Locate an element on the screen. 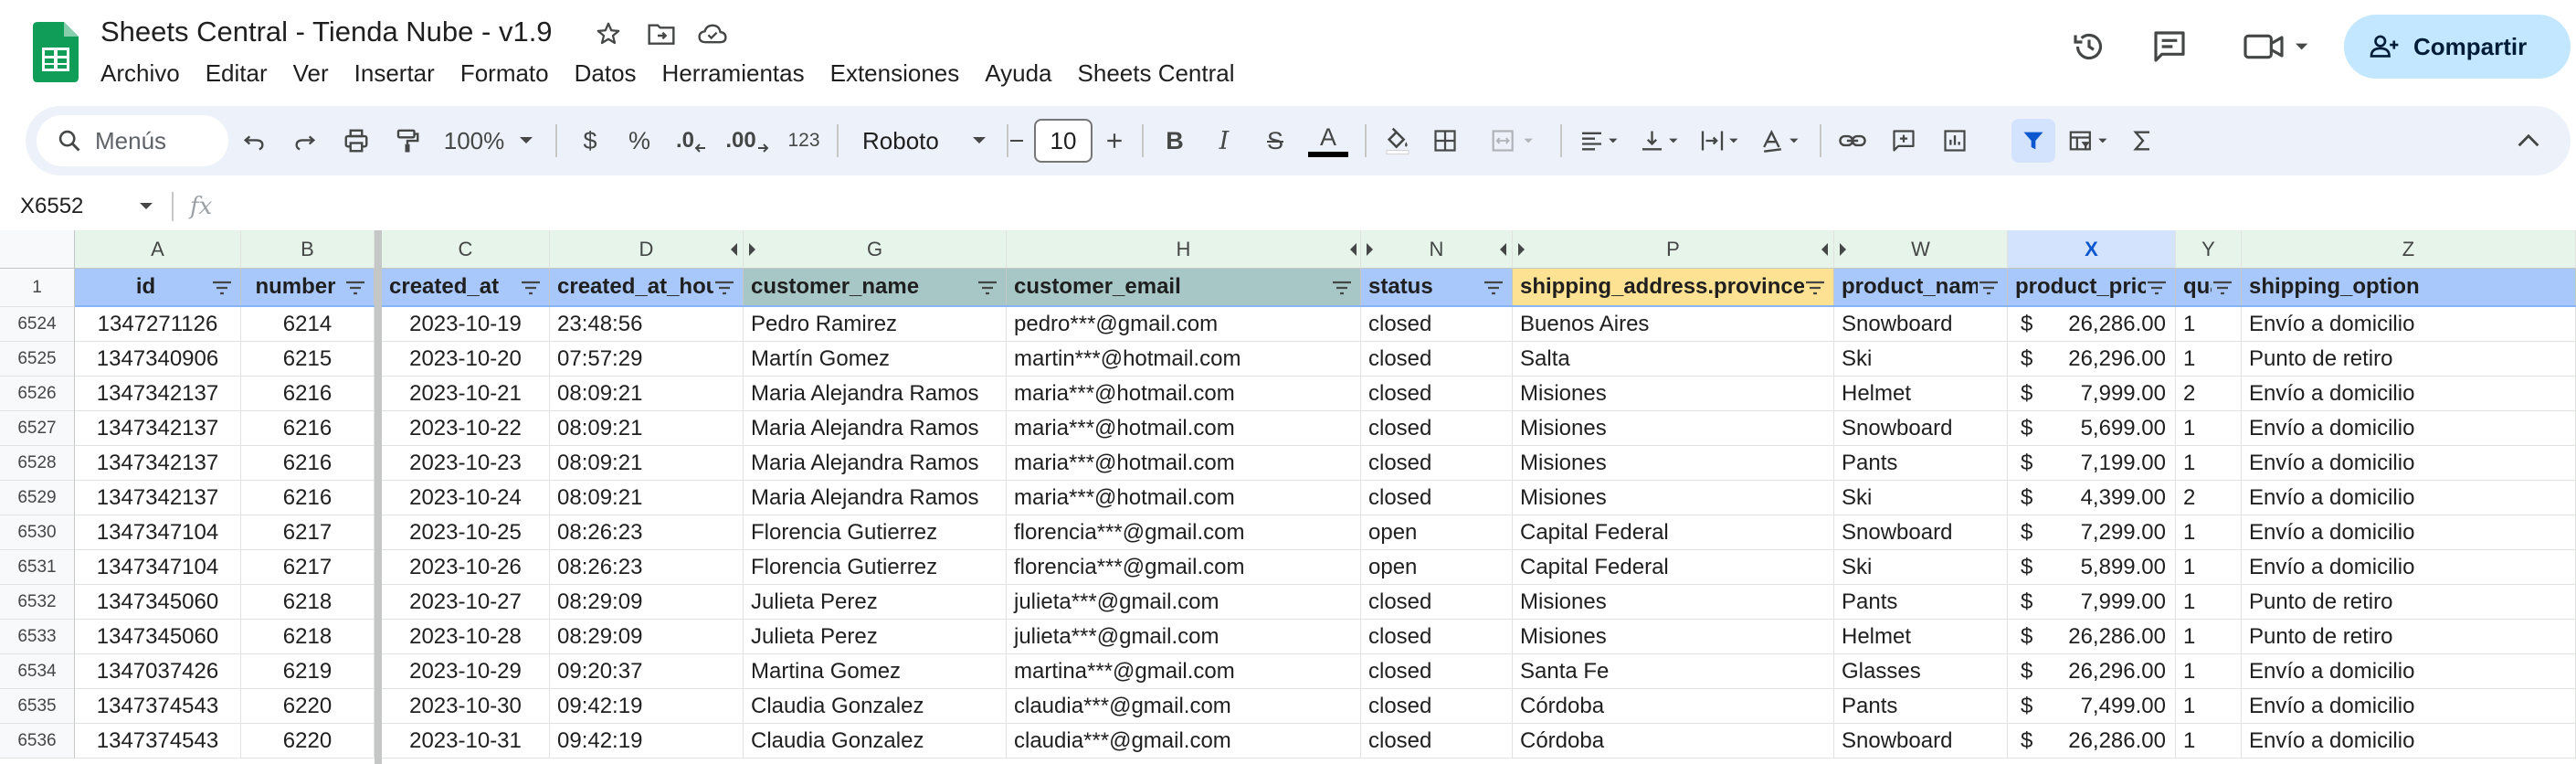  sheets-logo-icon is located at coordinates (56, 52).